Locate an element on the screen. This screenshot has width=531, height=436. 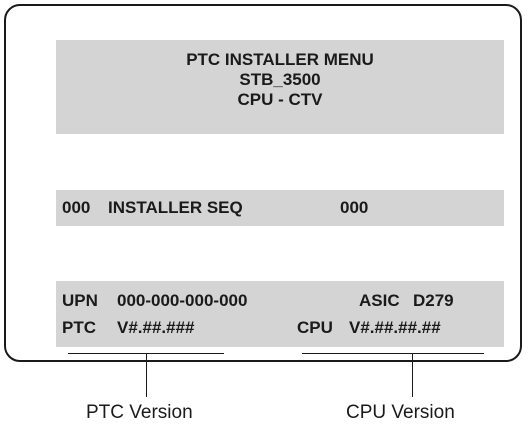
asic-label: ASIC is located at coordinates (379, 300).